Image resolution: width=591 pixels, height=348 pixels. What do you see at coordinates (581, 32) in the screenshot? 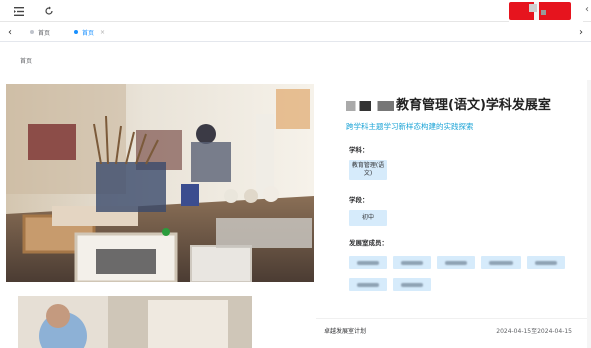
I see `tabs-scroll-right-icon: ›` at bounding box center [581, 32].